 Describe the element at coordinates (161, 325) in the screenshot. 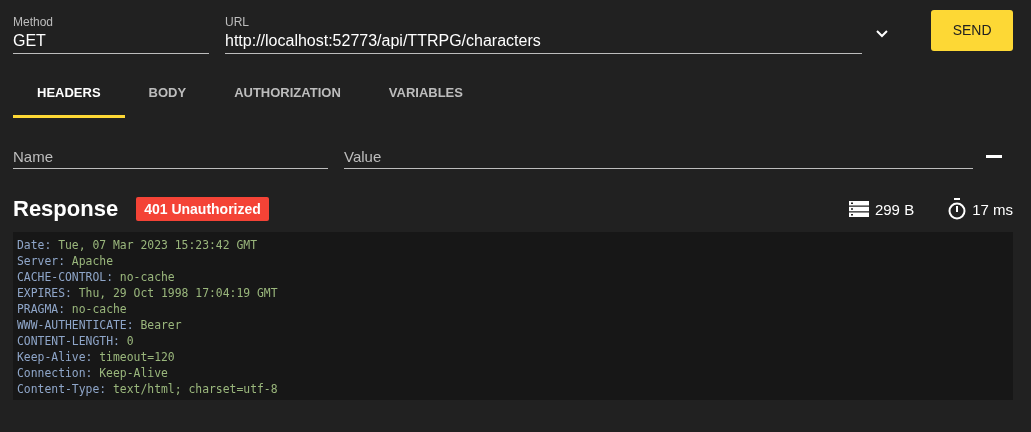

I see `header-value: Bearer` at that location.